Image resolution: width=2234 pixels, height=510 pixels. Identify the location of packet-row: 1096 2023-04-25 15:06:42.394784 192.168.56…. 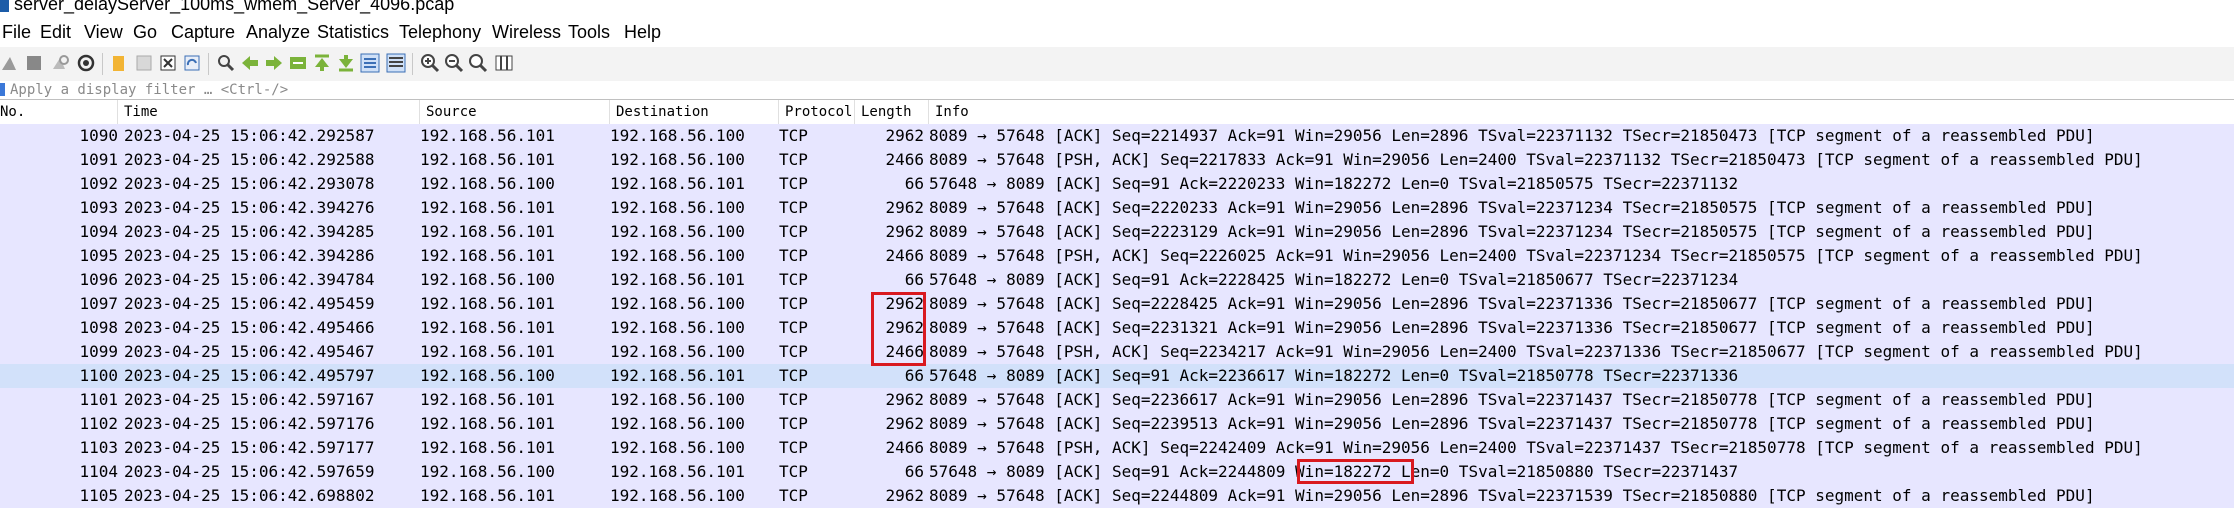
(1117, 280).